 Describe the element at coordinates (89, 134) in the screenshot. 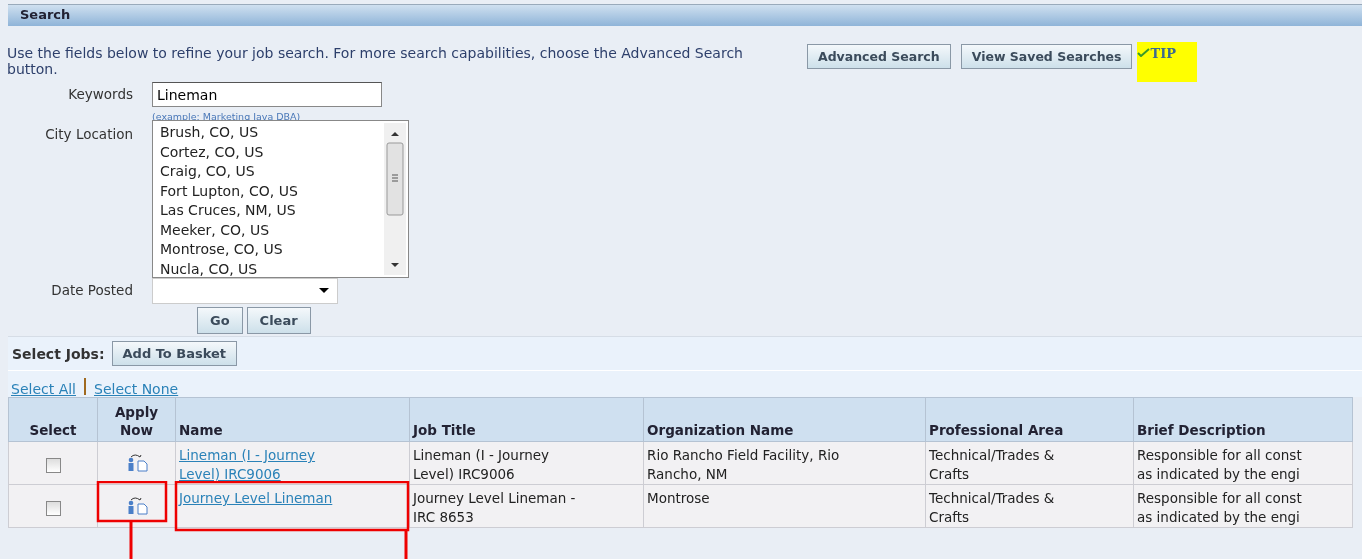

I see `field-label: City Location` at that location.